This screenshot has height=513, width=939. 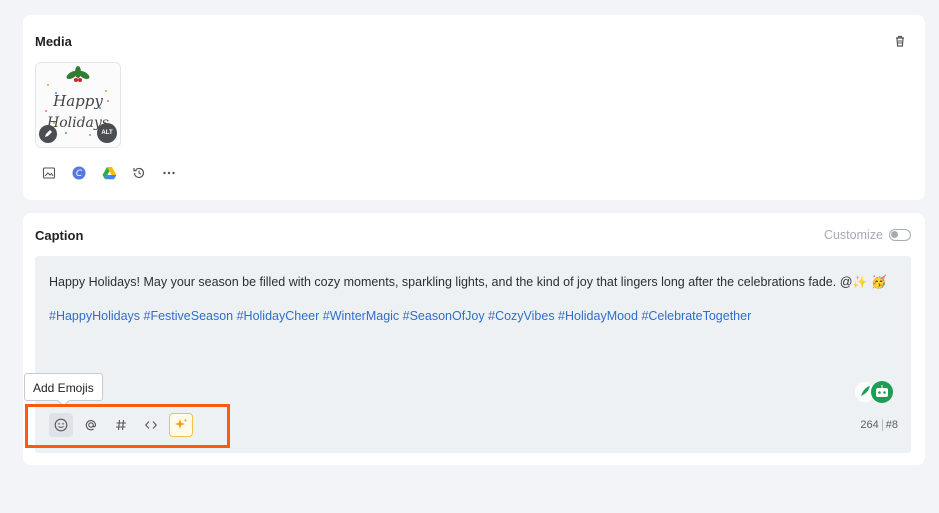 I want to click on editor-toolbar, so click(x=121, y=425).